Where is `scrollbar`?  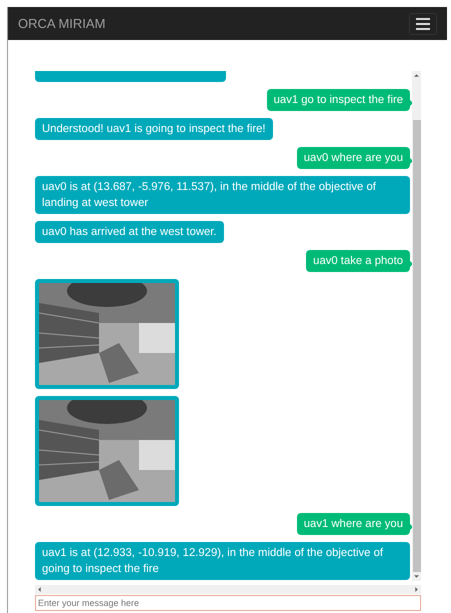
scrollbar is located at coordinates (416, 326).